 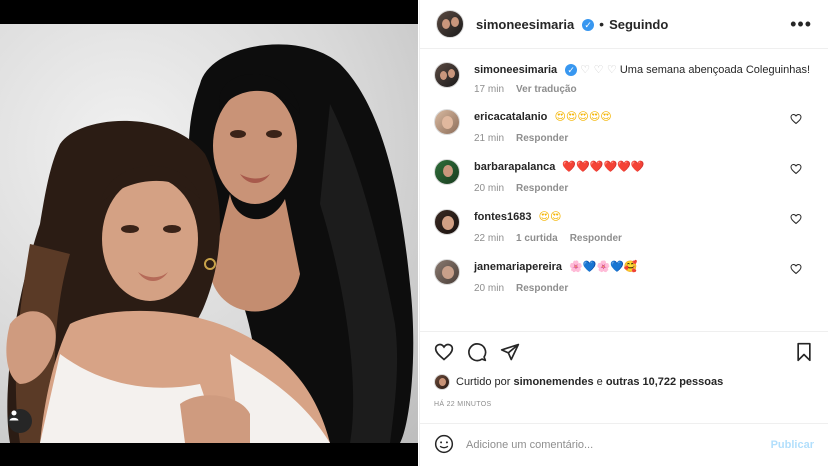 I want to click on publish-button: Publicar, so click(x=792, y=445).